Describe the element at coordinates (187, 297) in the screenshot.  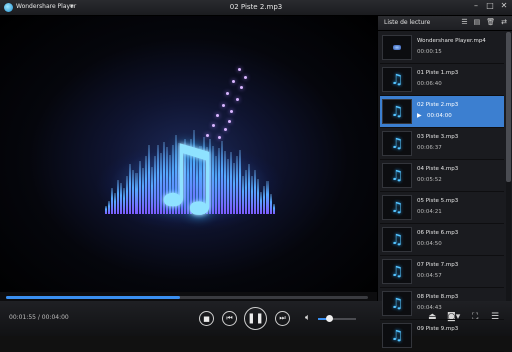
I see `seek-bar` at that location.